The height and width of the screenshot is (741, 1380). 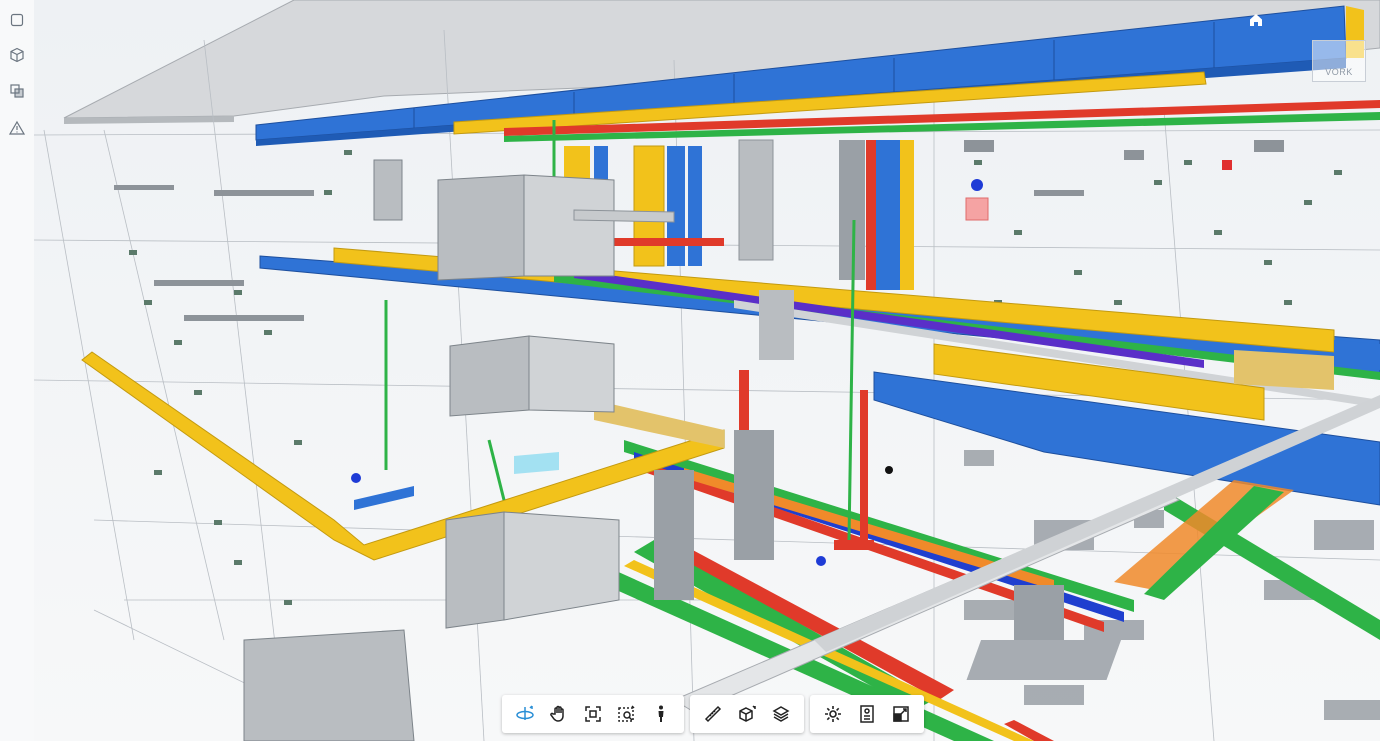 I want to click on section-analysis-icon, so click(x=747, y=714).